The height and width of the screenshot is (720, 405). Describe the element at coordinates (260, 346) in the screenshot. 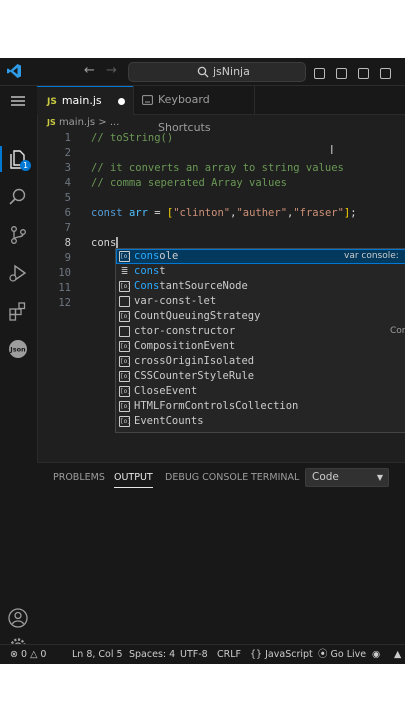

I see `suggestion-item: [o] CompositionEvent` at that location.